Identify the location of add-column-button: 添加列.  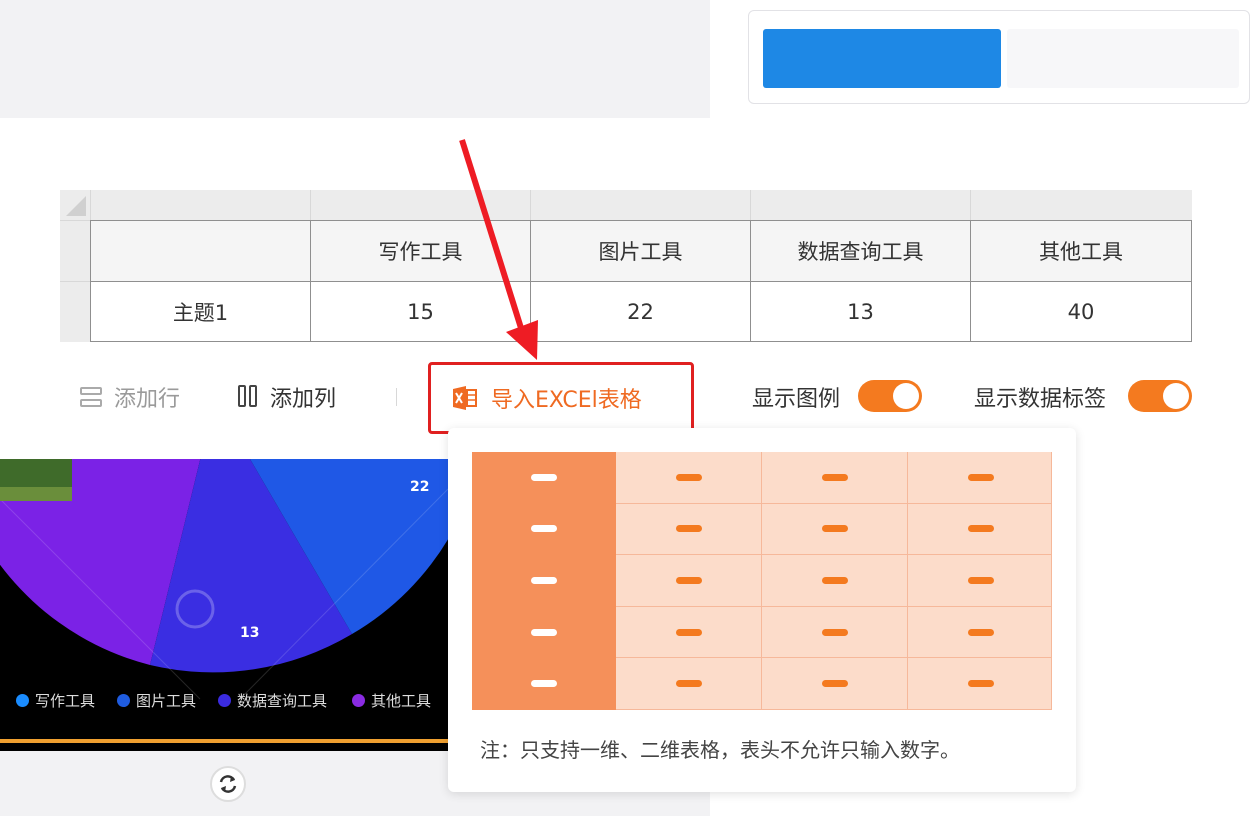
(286, 397).